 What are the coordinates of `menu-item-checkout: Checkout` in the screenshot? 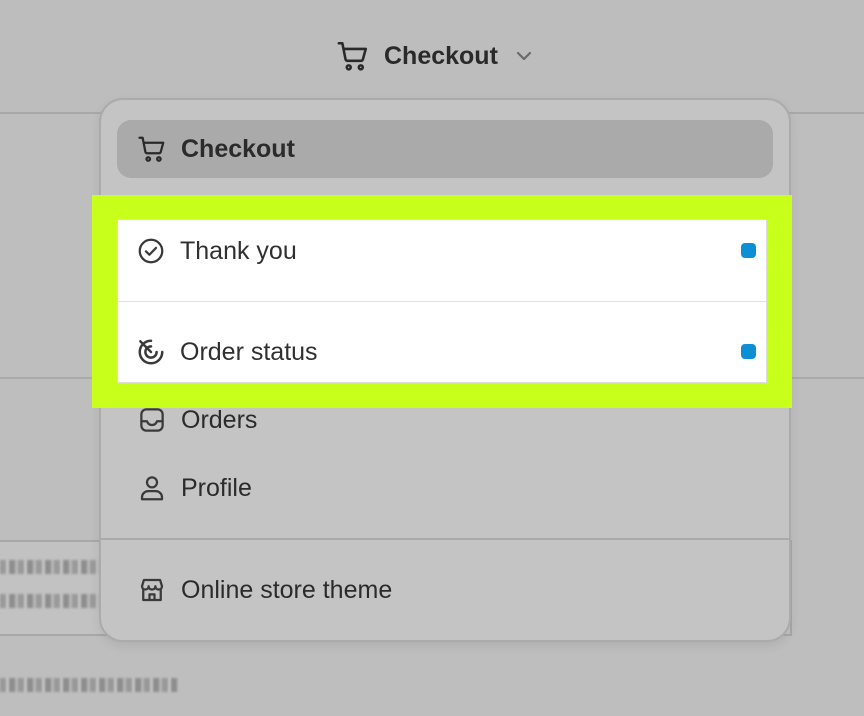 It's located at (445, 149).